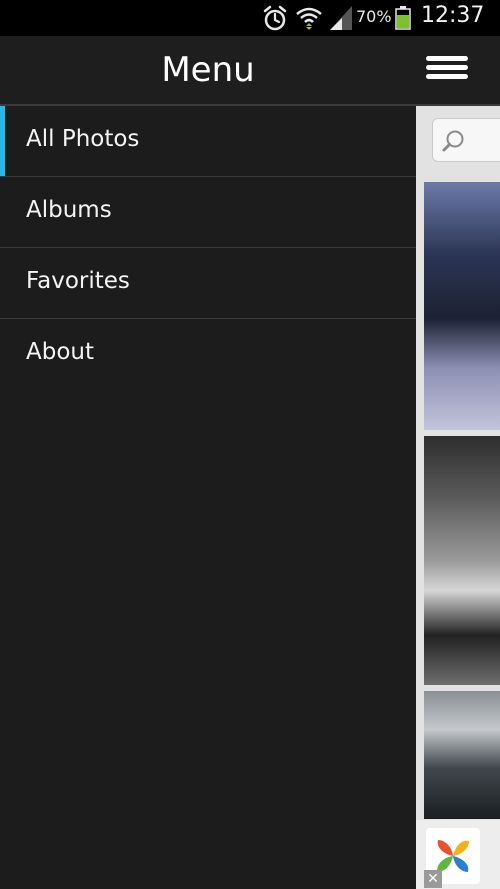  Describe the element at coordinates (208, 70) in the screenshot. I see `drawer-title: Menu` at that location.